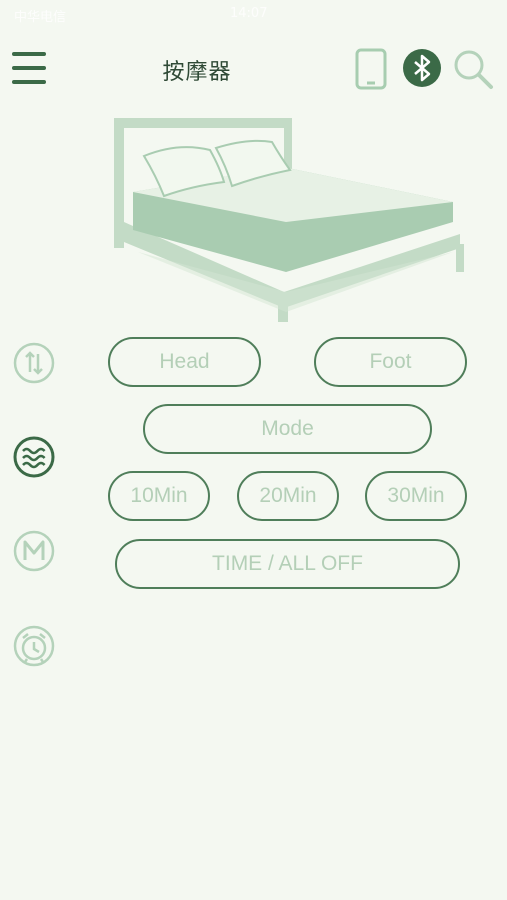 This screenshot has height=900, width=507. I want to click on head-button: Head, so click(184, 362).